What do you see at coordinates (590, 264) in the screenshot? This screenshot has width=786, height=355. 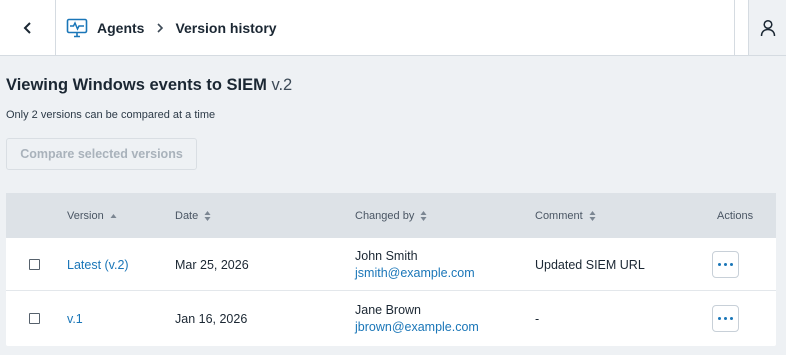 I see `comment-cell: Updated SIEM URL` at bounding box center [590, 264].